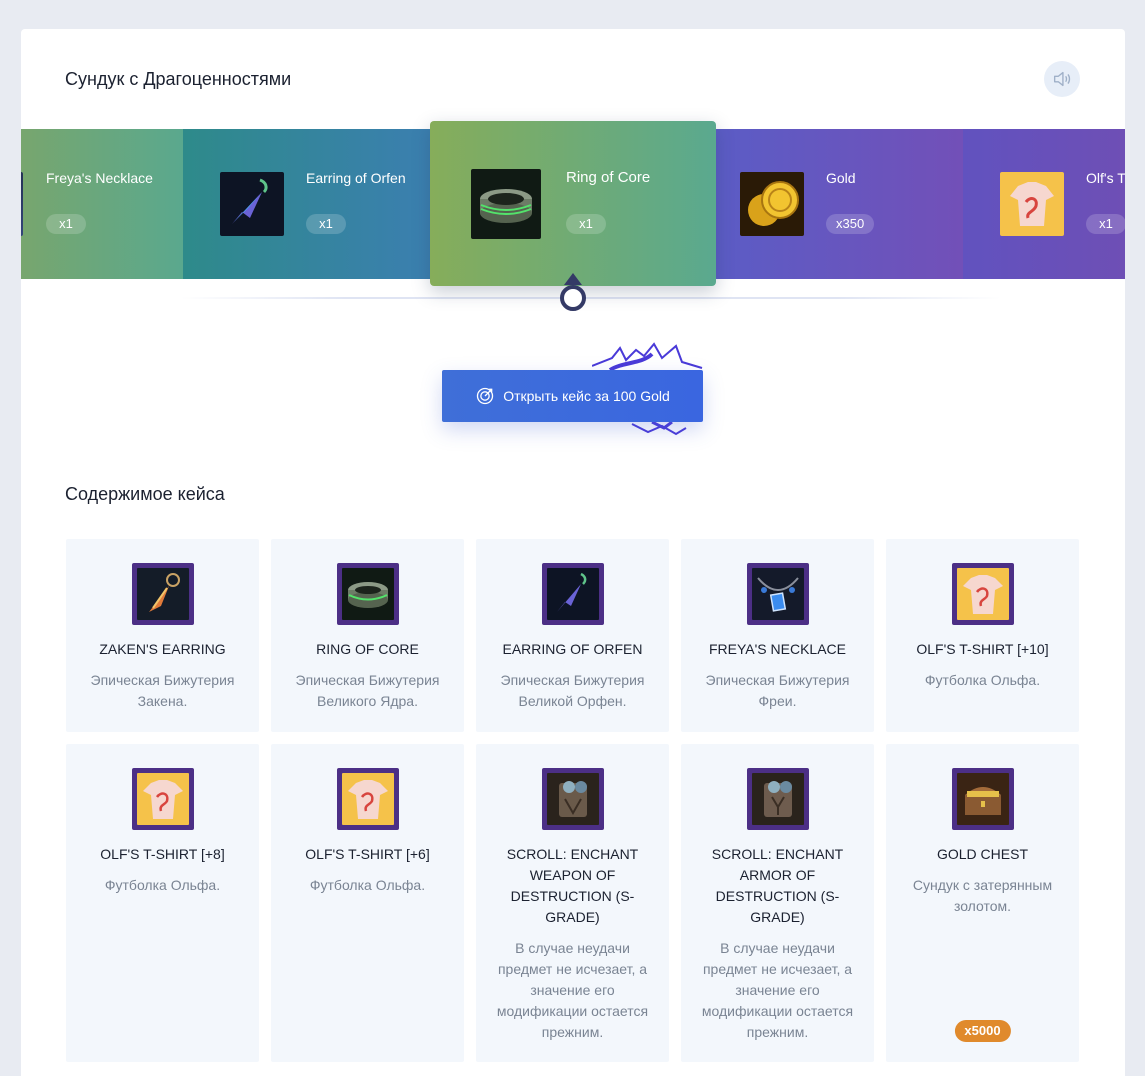 The width and height of the screenshot is (1145, 1076). I want to click on roulette-item-name: Earring of Orfen, so click(356, 178).